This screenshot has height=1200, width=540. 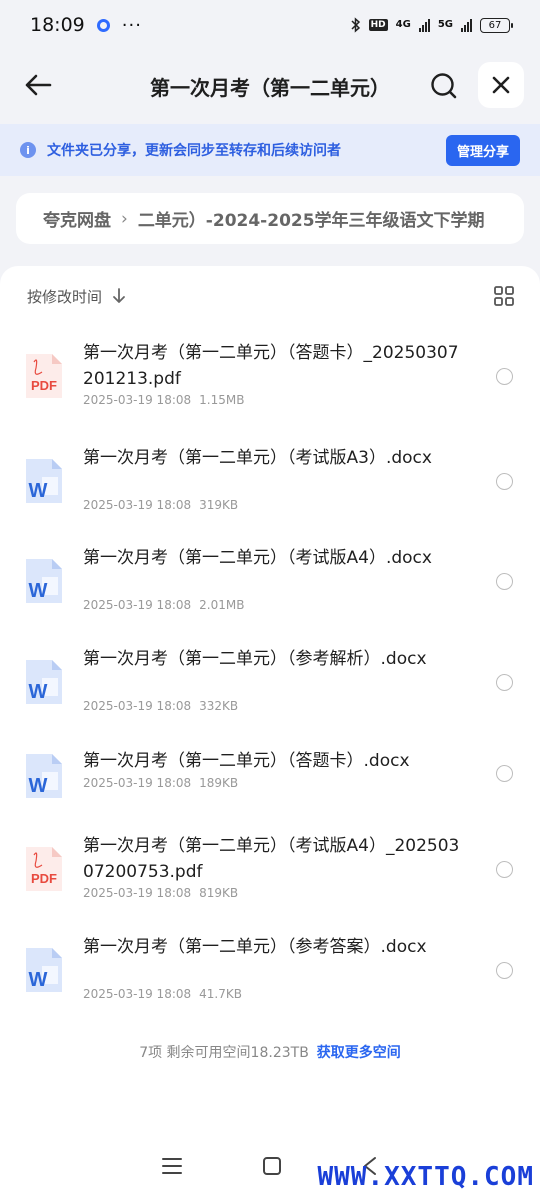 I want to click on search-button, so click(x=444, y=86).